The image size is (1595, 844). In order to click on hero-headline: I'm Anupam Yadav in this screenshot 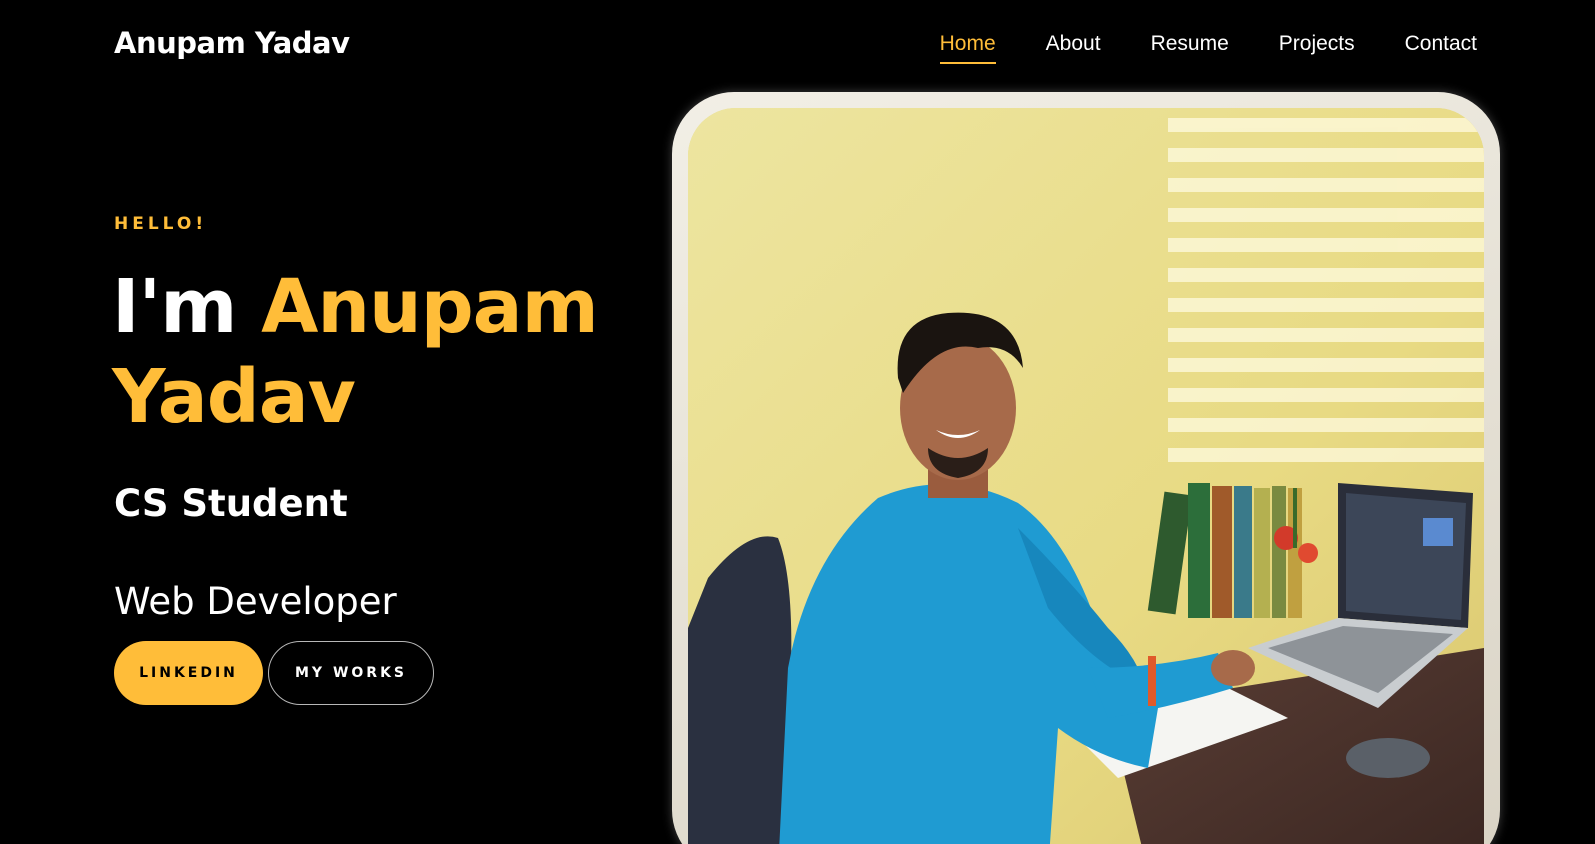, I will do `click(372, 352)`.